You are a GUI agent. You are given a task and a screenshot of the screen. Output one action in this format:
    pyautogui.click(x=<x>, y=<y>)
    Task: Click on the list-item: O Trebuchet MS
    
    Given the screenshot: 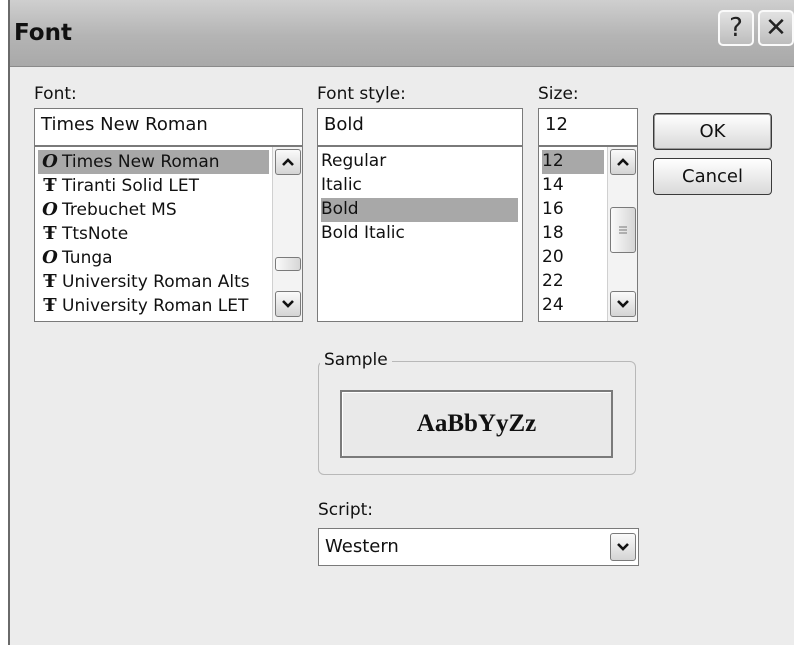 What is the action you would take?
    pyautogui.click(x=153, y=210)
    